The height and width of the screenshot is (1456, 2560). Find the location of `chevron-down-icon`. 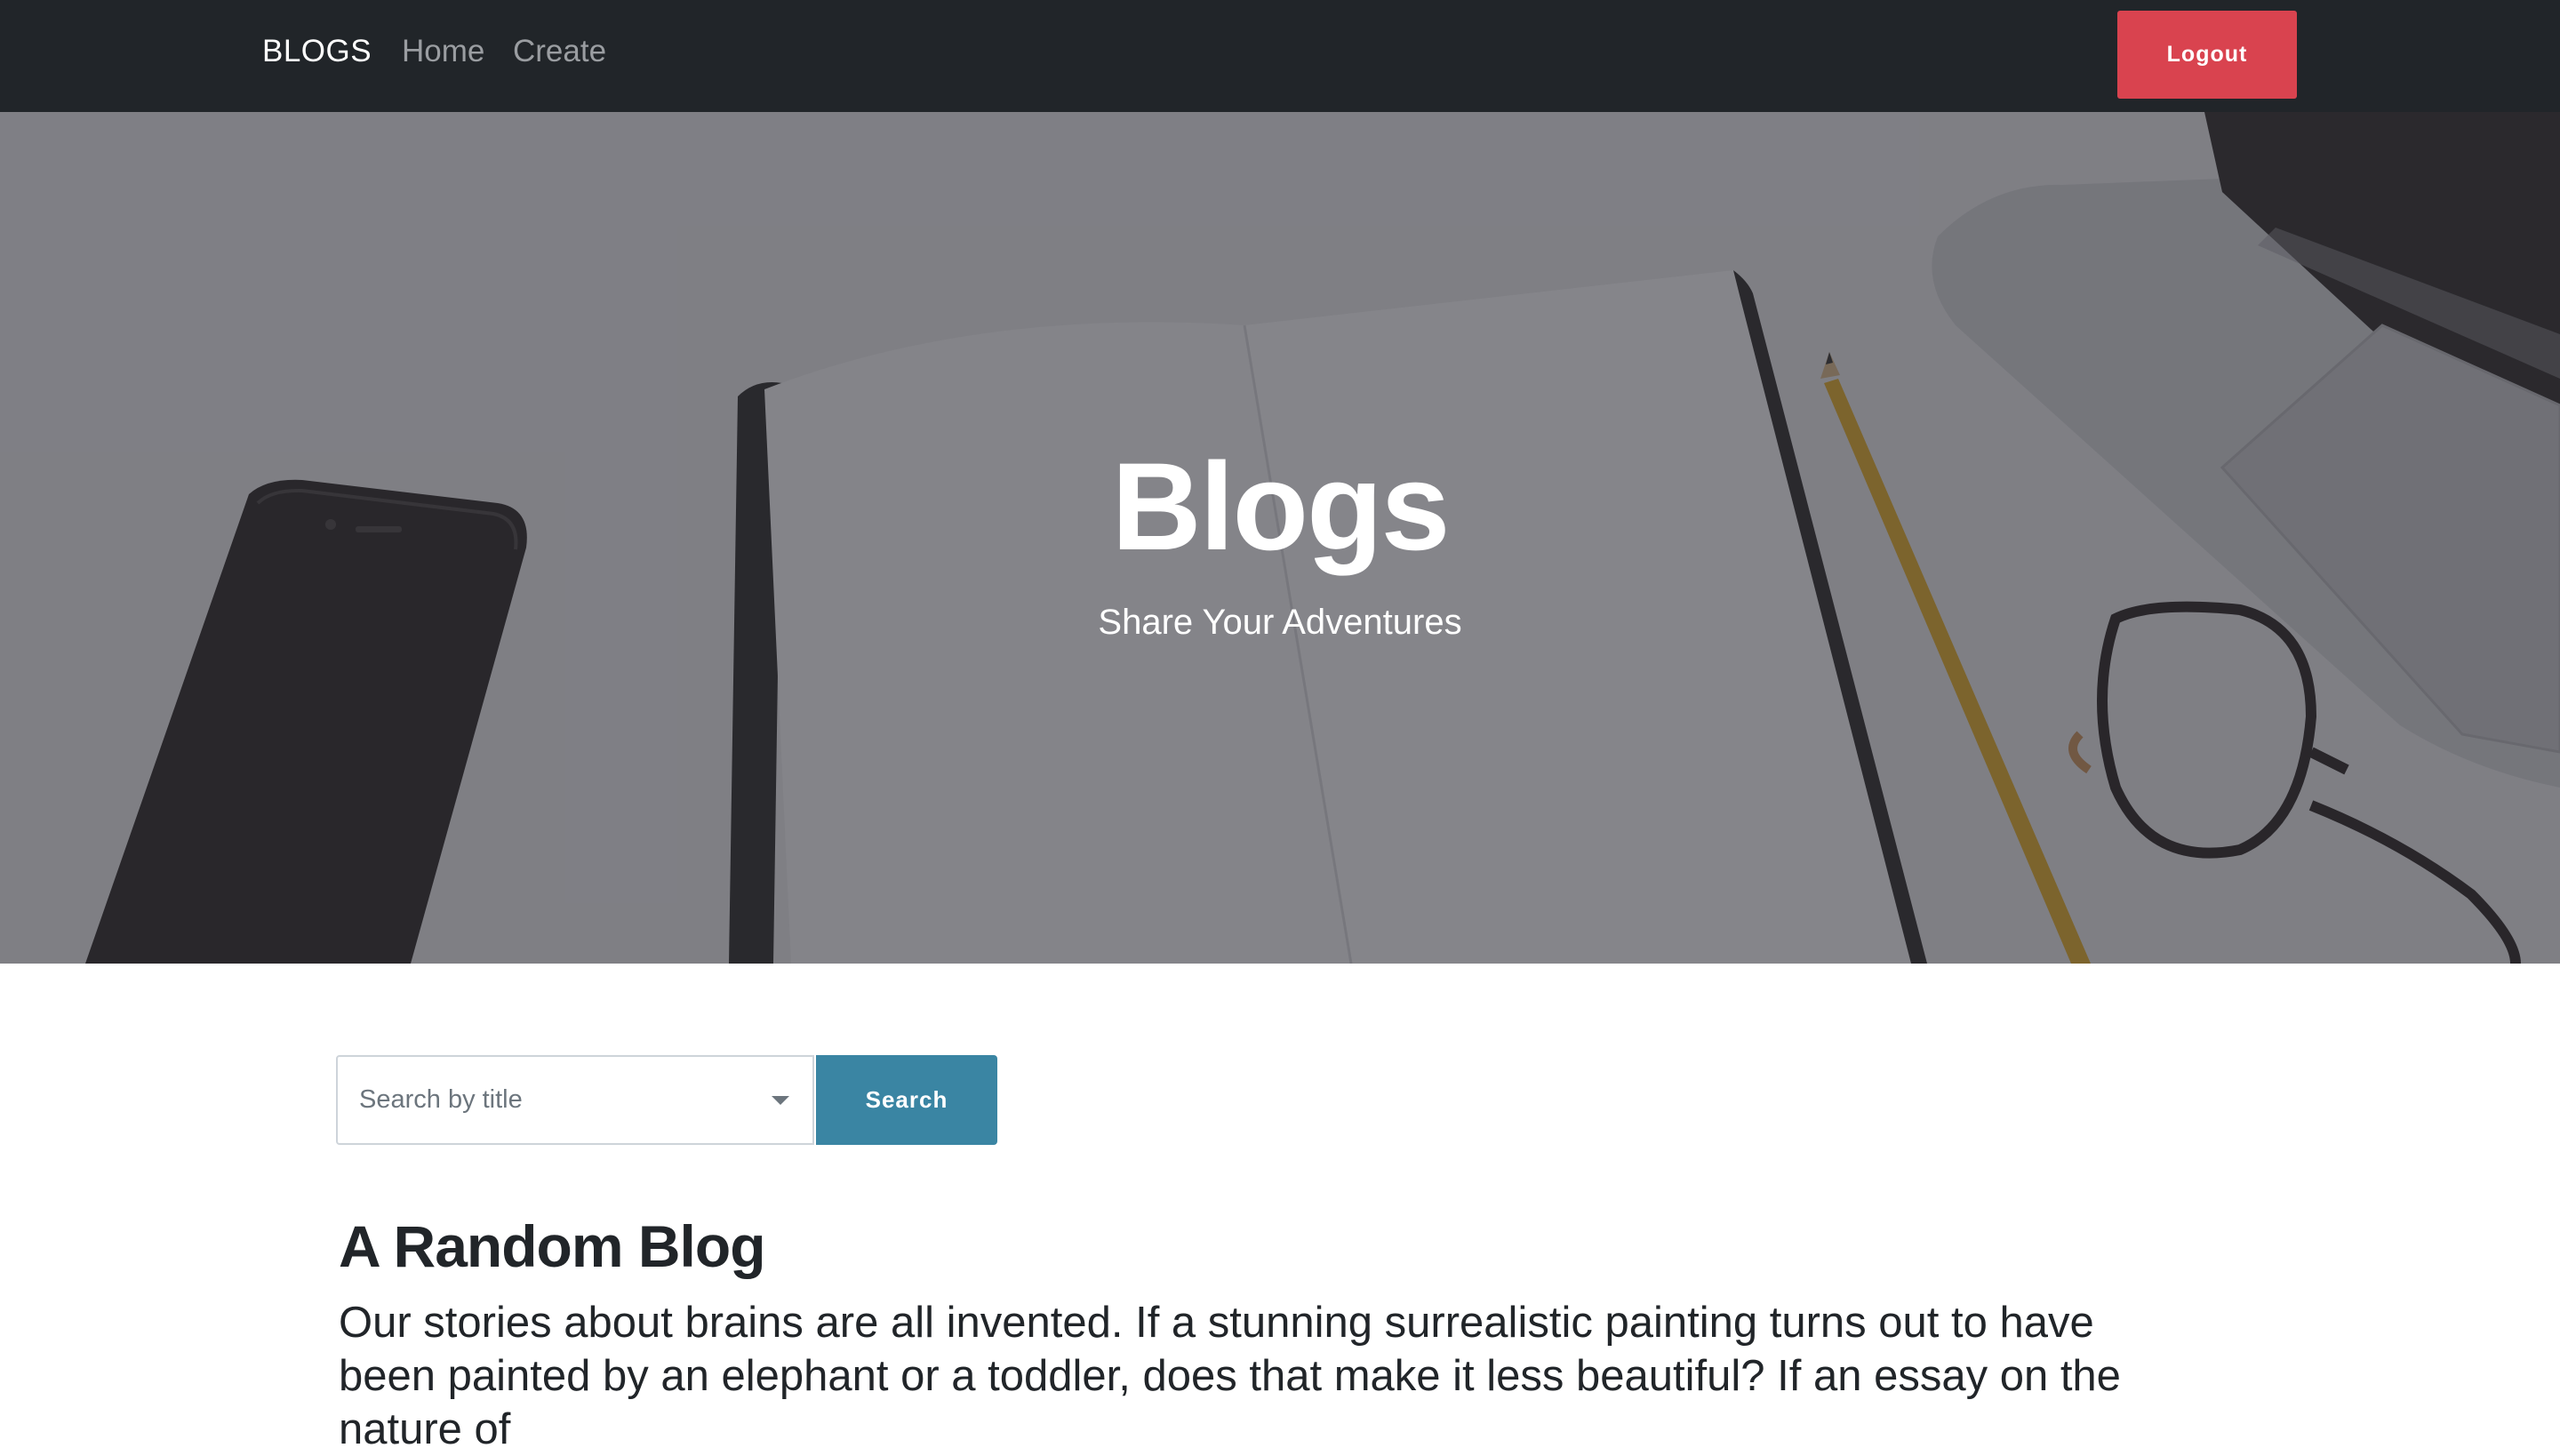

chevron-down-icon is located at coordinates (780, 1100).